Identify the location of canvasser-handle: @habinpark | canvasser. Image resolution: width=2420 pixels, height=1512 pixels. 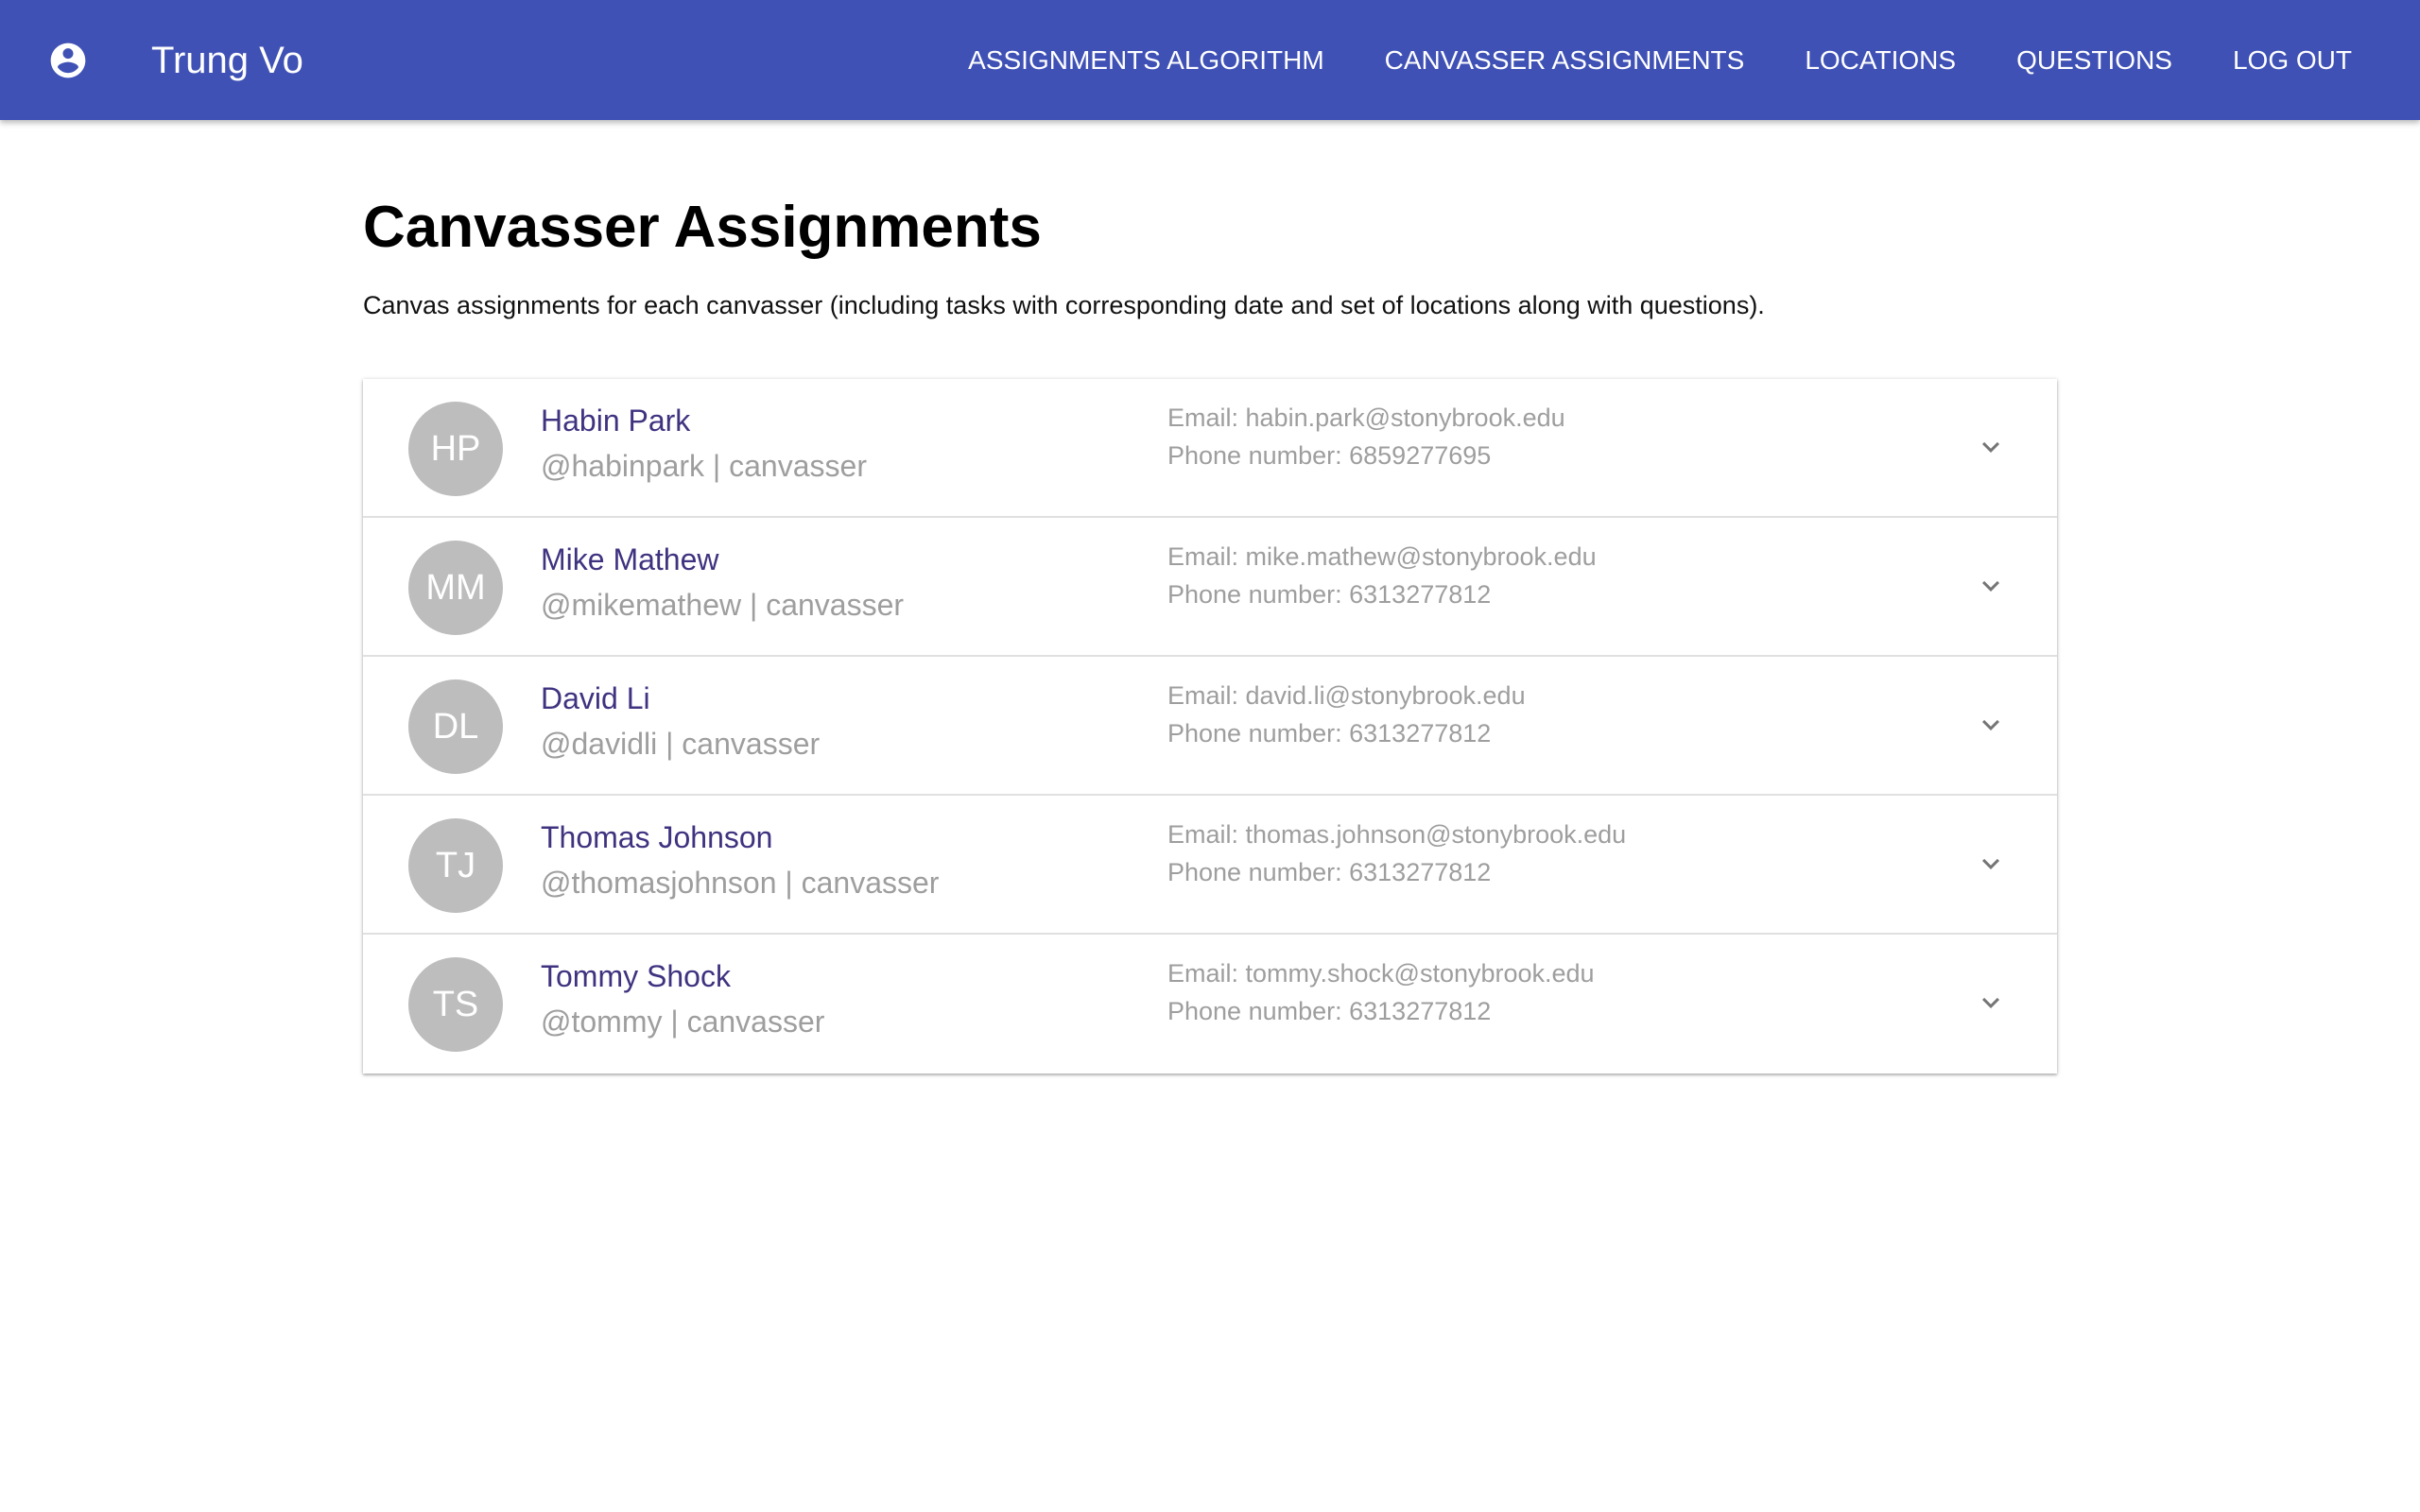
(704, 466).